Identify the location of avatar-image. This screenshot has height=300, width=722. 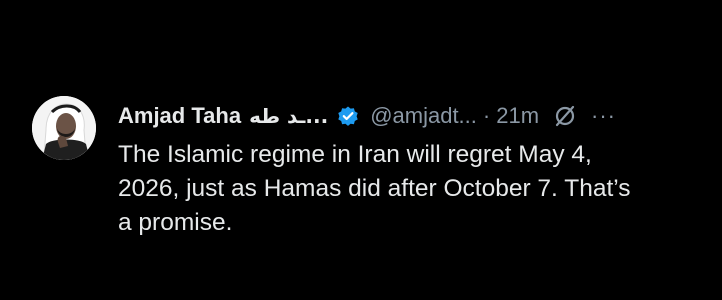
(64, 128).